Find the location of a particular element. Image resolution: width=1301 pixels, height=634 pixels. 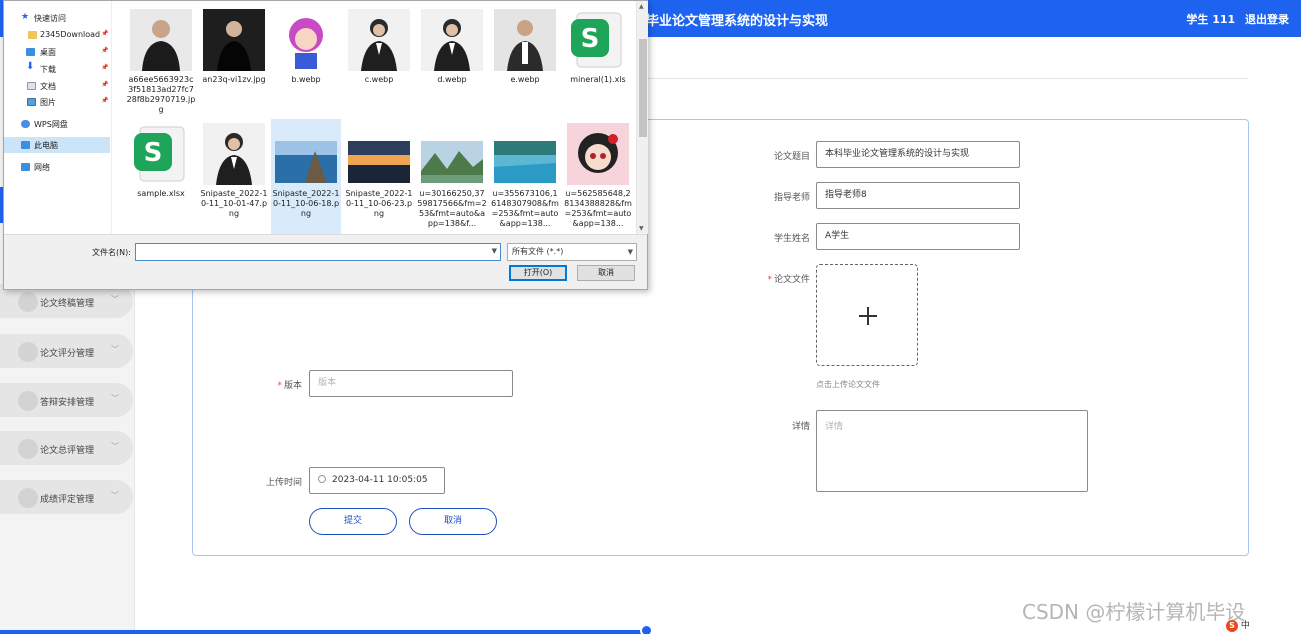

file-item: Snipaste_2022-10-11_10-01-47.png is located at coordinates (234, 176).